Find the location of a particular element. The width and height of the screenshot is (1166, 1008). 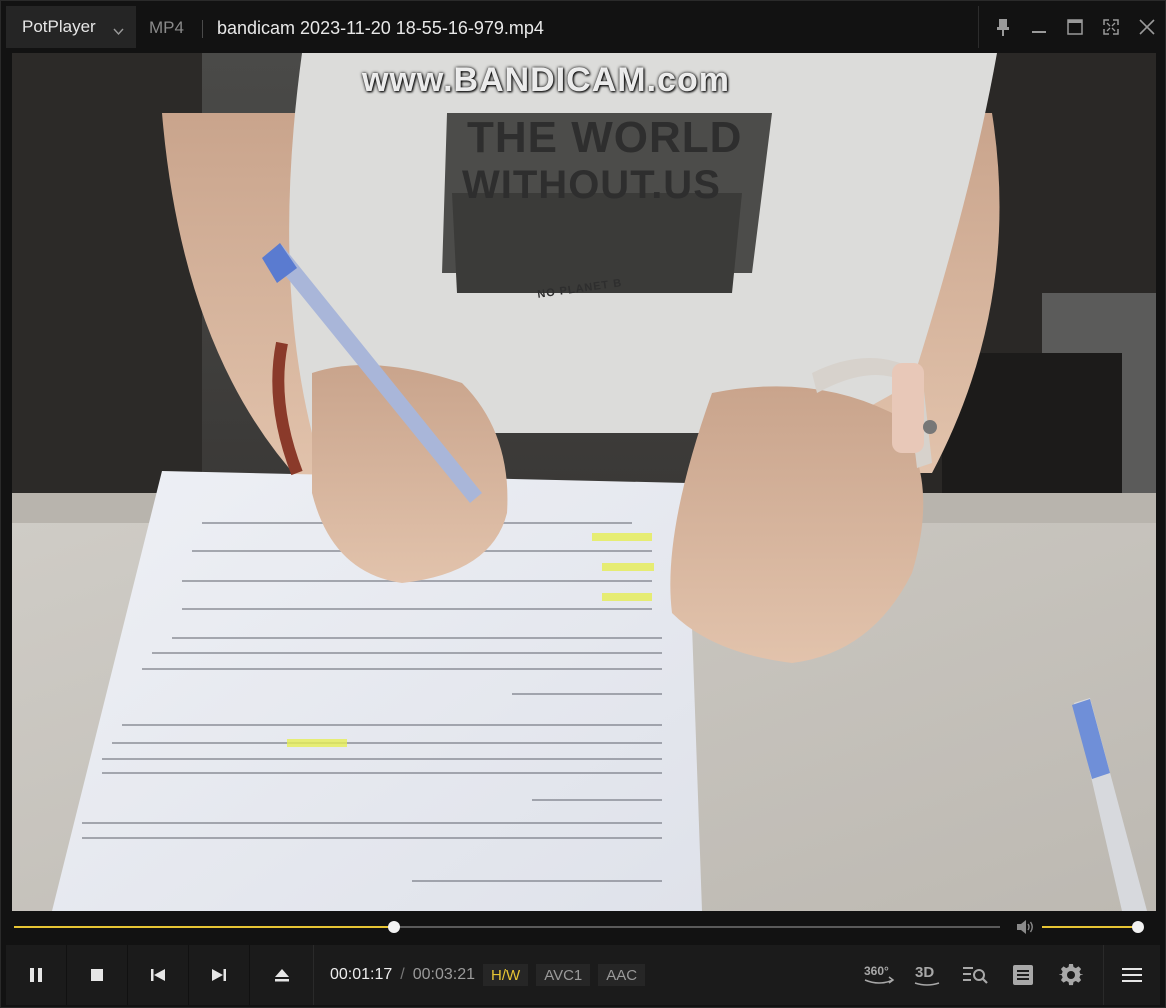

vr-360-button: 360° is located at coordinates (879, 975).